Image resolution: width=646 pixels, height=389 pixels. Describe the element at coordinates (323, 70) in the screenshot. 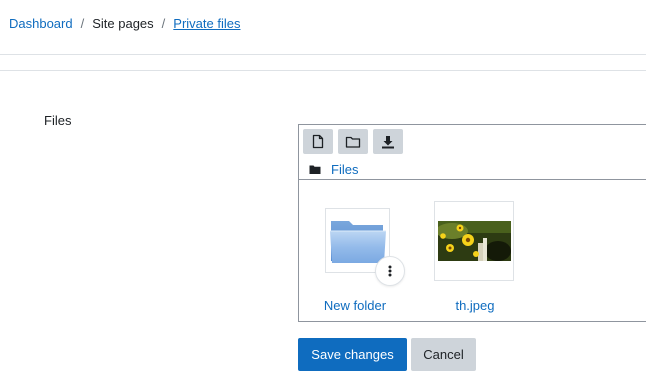

I see `content-divider` at that location.